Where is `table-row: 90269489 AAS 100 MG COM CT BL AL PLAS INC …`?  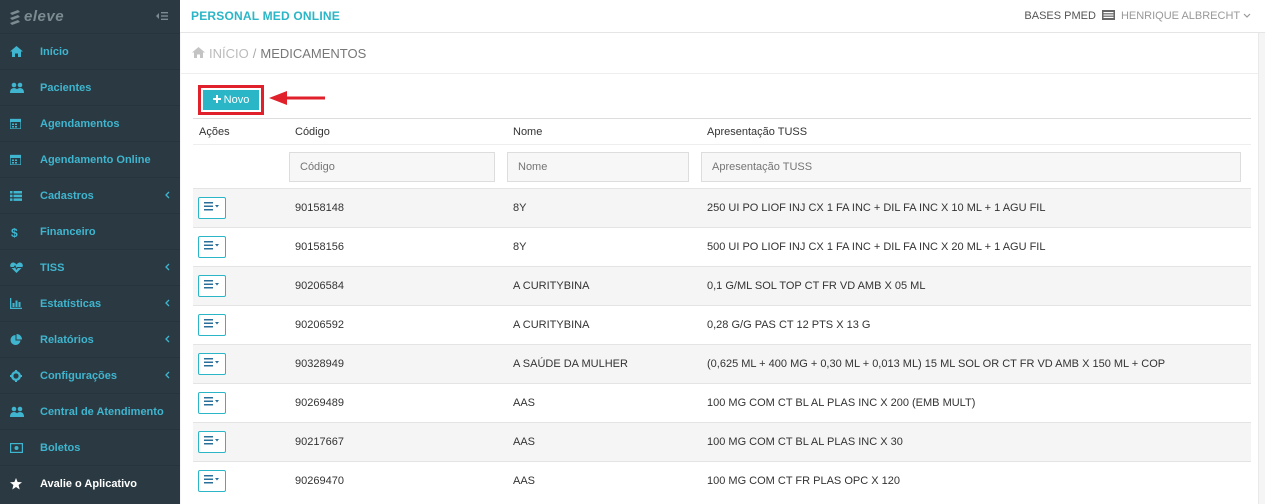
table-row: 90269489 AAS 100 MG COM CT BL AL PLAS INC … is located at coordinates (722, 403).